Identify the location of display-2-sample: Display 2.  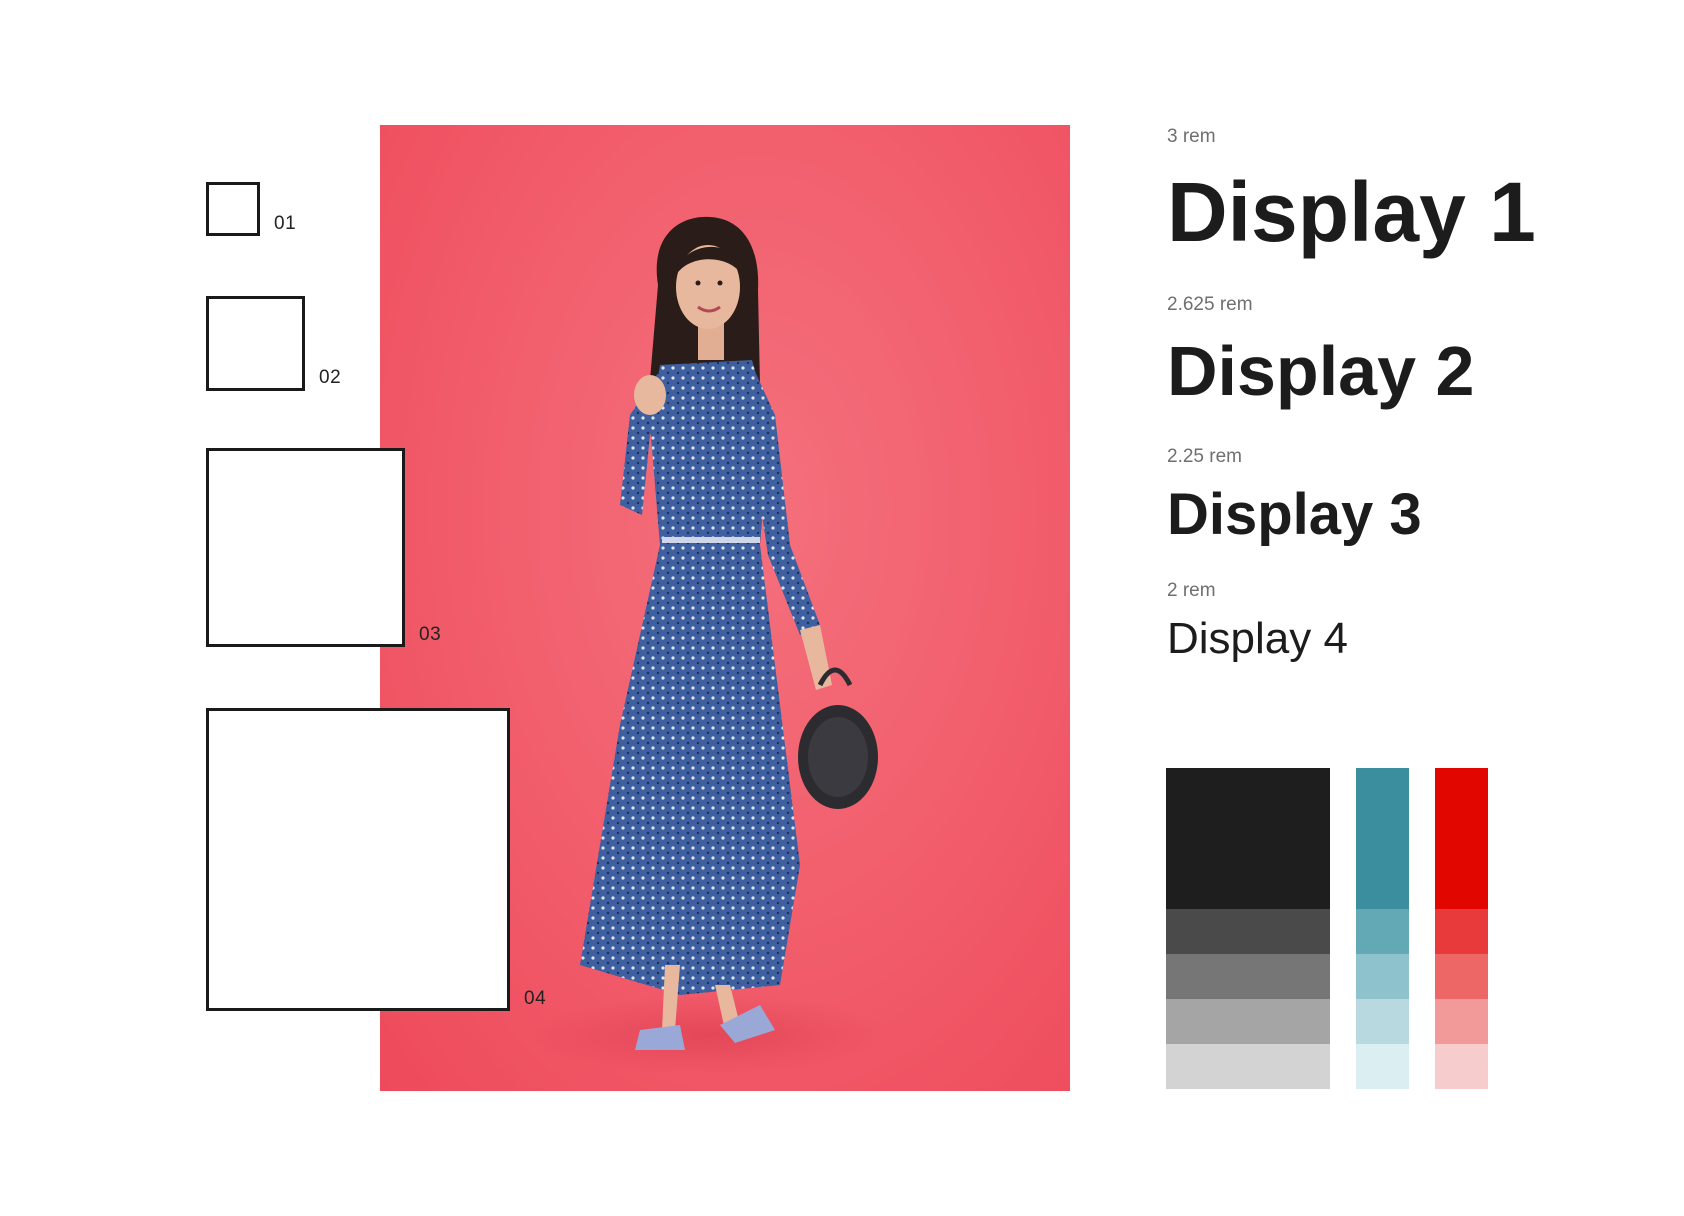
(1321, 371).